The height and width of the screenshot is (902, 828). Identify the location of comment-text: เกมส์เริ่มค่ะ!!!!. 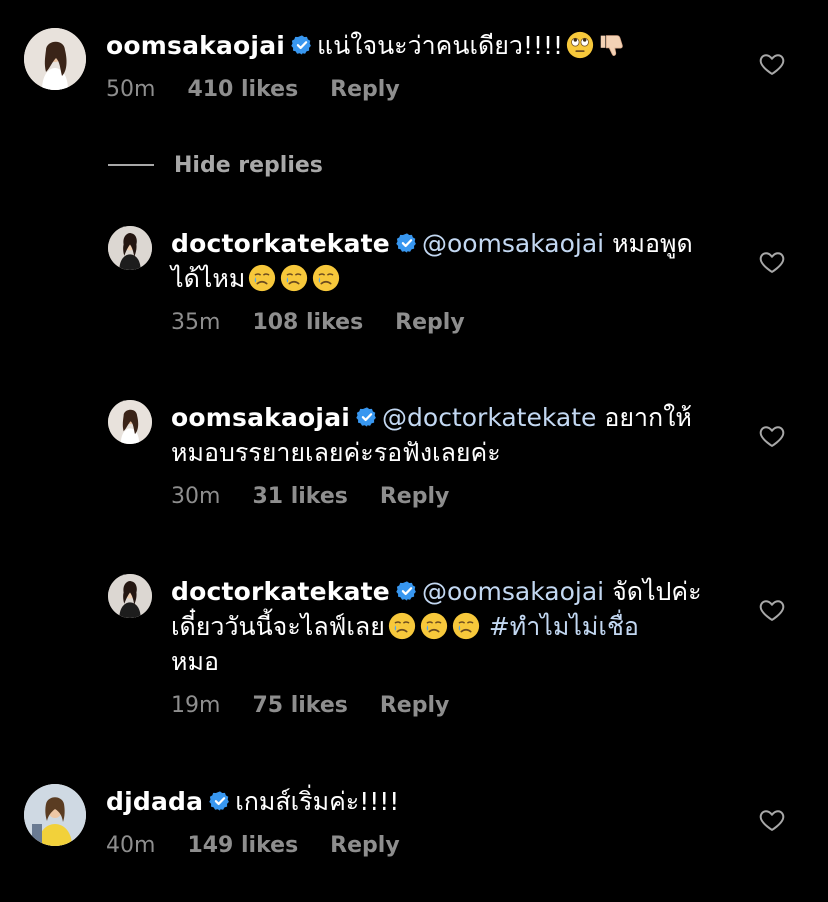
(317, 801).